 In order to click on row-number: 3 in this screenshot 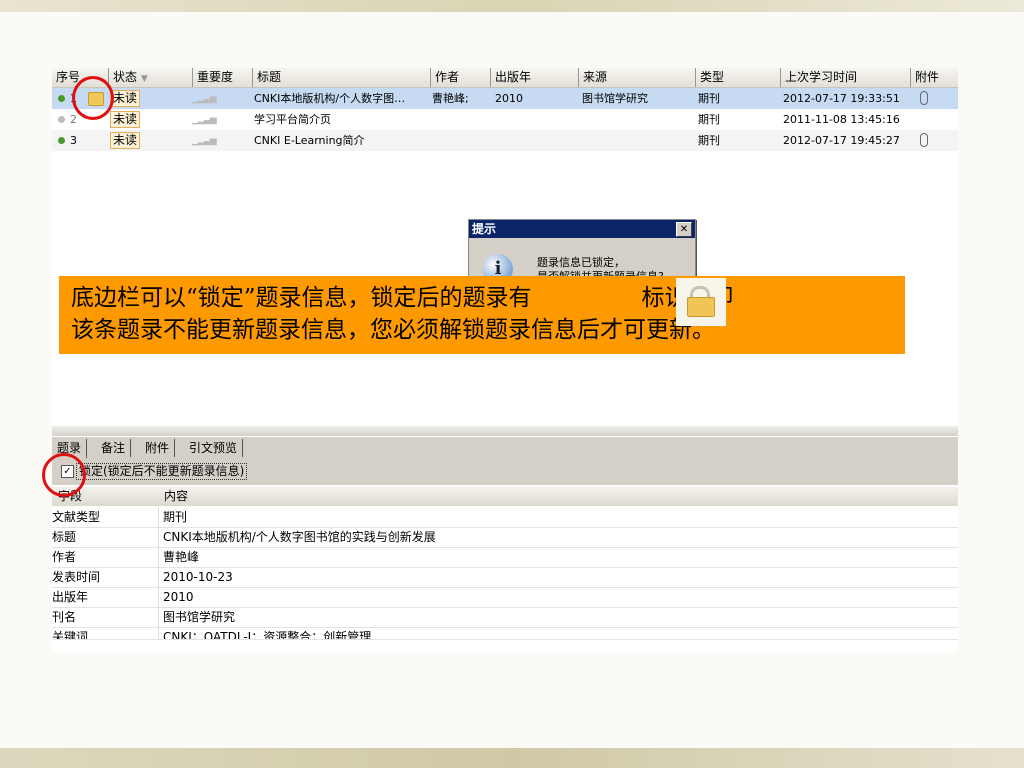, I will do `click(73, 140)`.